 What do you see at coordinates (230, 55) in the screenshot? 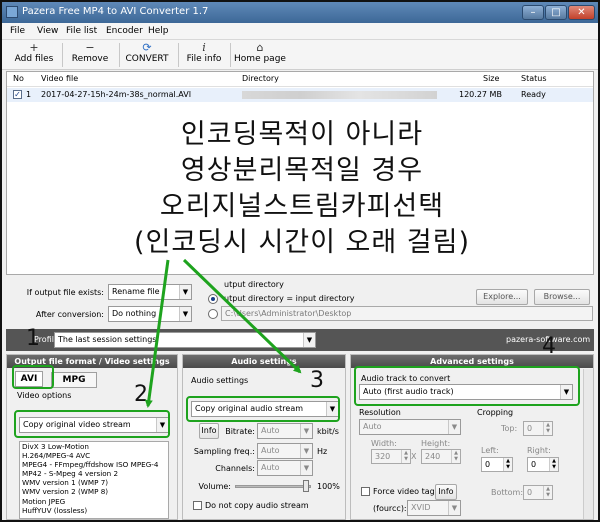
I see `toolbar-separator` at bounding box center [230, 55].